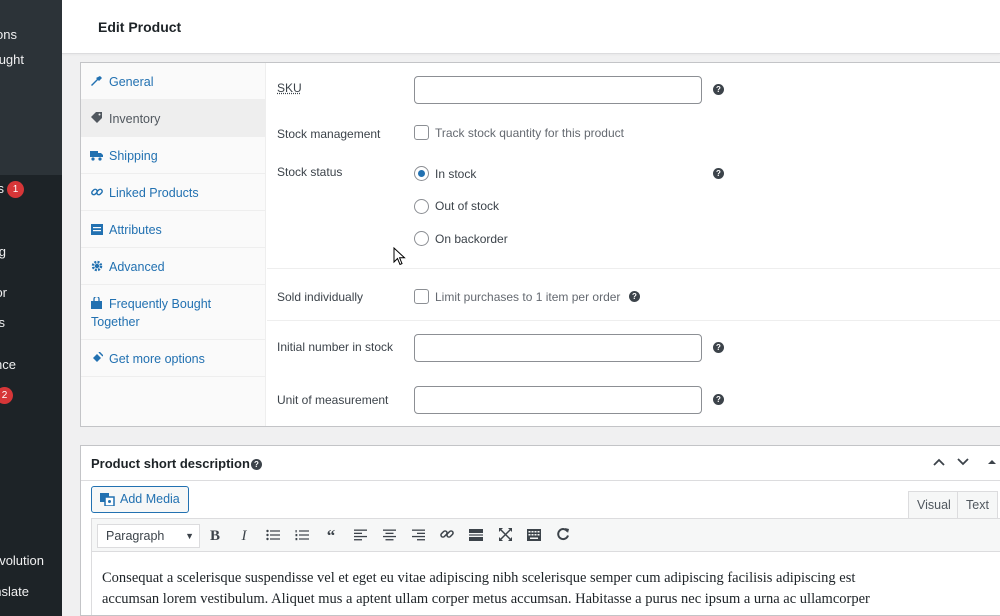  Describe the element at coordinates (310, 172) in the screenshot. I see `stock-status-label: Stock status` at that location.